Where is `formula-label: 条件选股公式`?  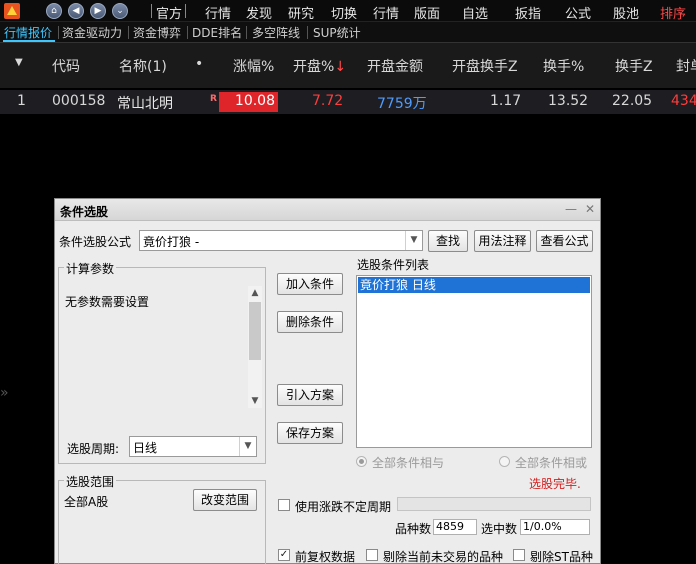
formula-label: 条件选股公式 is located at coordinates (95, 242).